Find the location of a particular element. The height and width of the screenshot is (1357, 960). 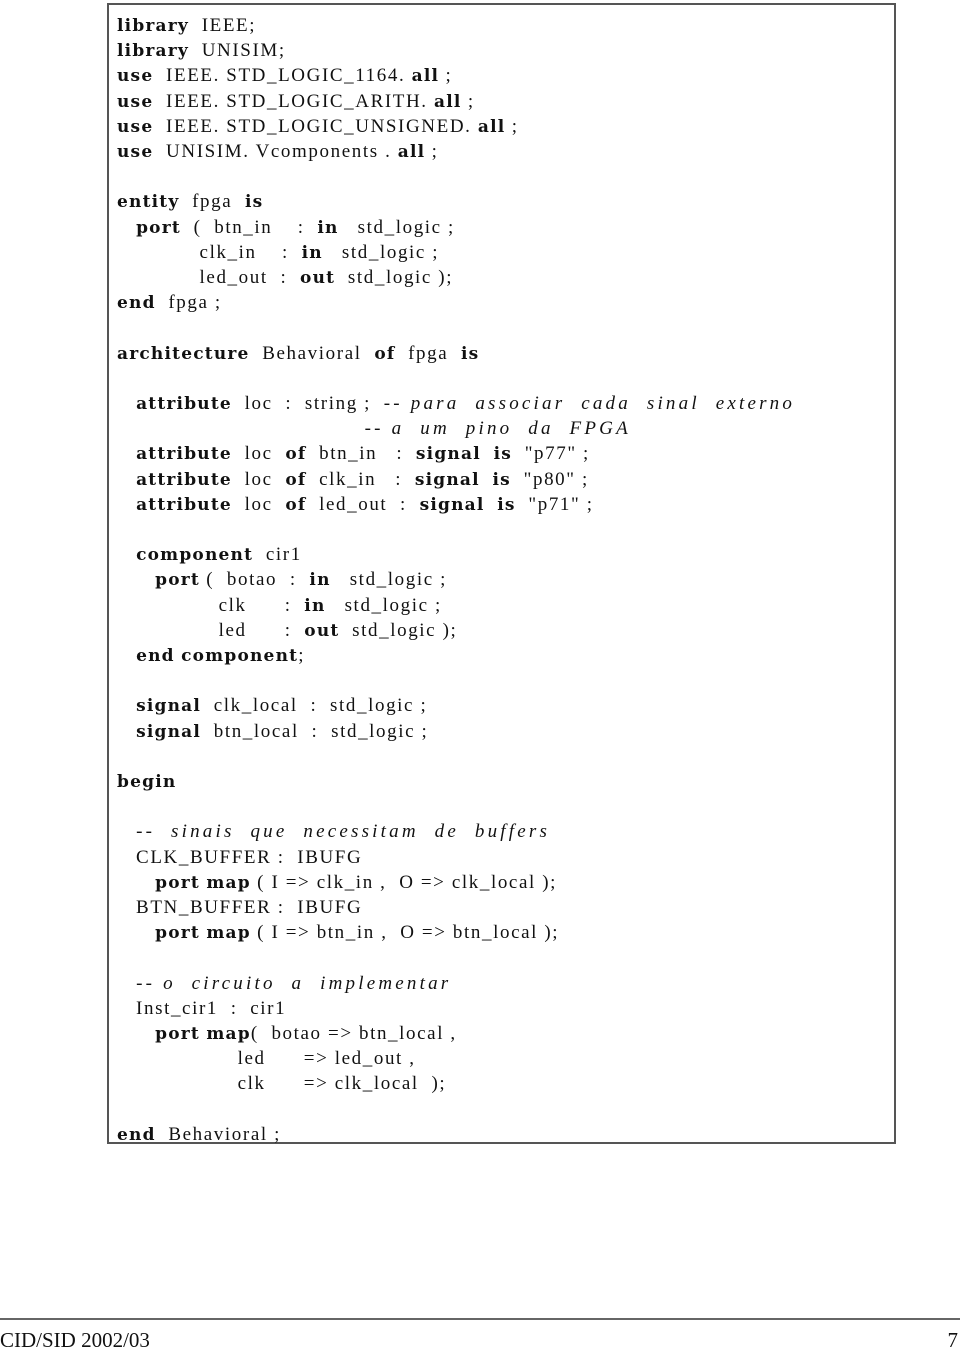

code-line: use IEEE. STD_LOGIC_1164. all ; is located at coordinates (284, 76).